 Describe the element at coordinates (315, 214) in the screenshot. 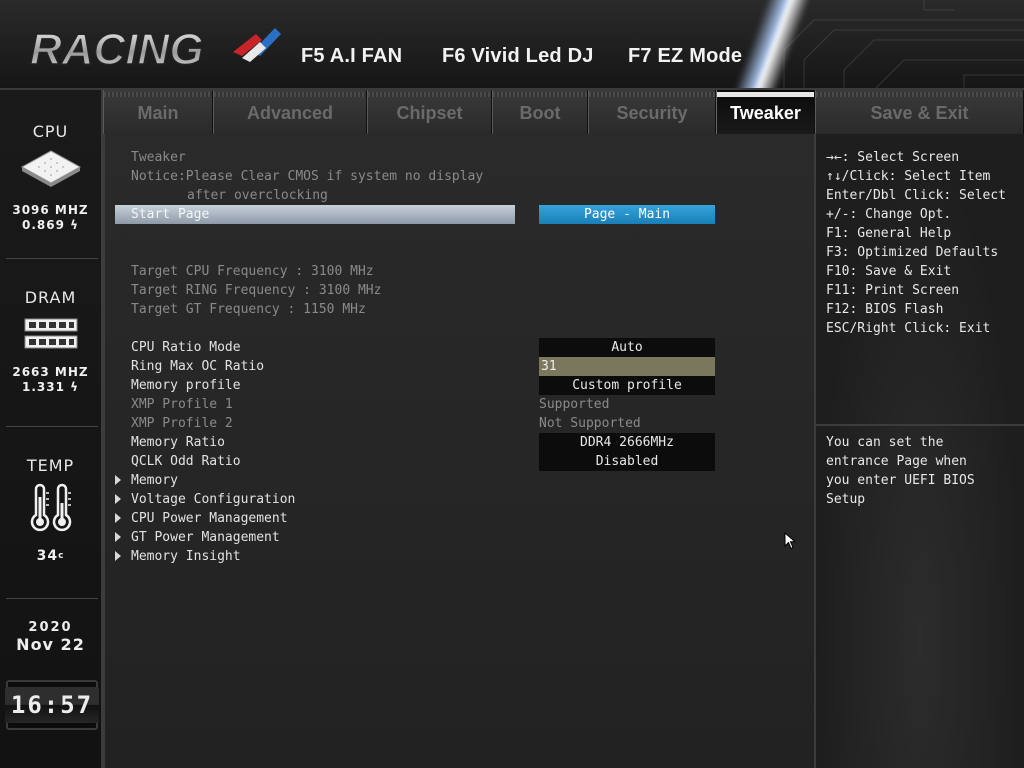

I see `start-page-row: Start Page` at that location.